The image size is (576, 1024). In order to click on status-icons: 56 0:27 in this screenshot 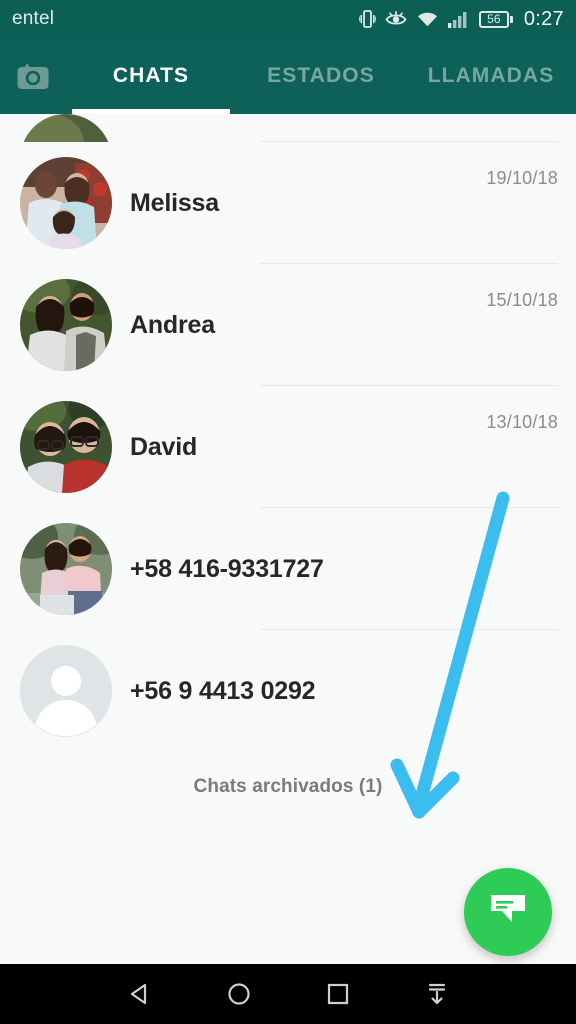, I will do `click(461, 19)`.